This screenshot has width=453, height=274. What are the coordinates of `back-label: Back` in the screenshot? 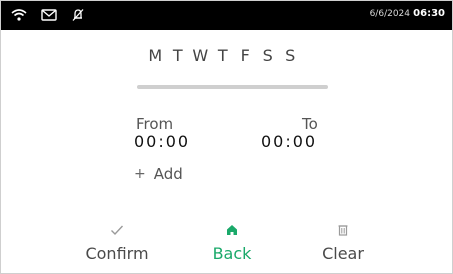 It's located at (232, 253).